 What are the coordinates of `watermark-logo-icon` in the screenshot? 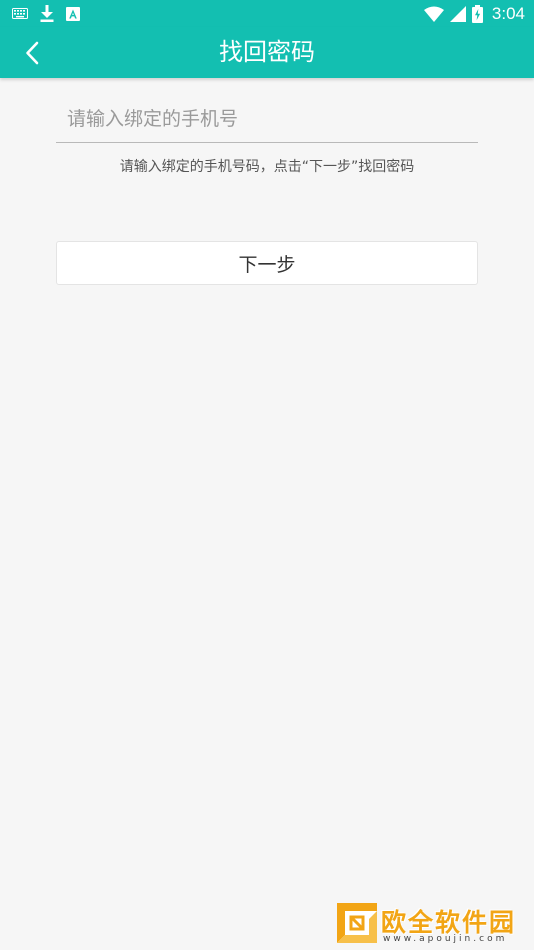 It's located at (357, 923).